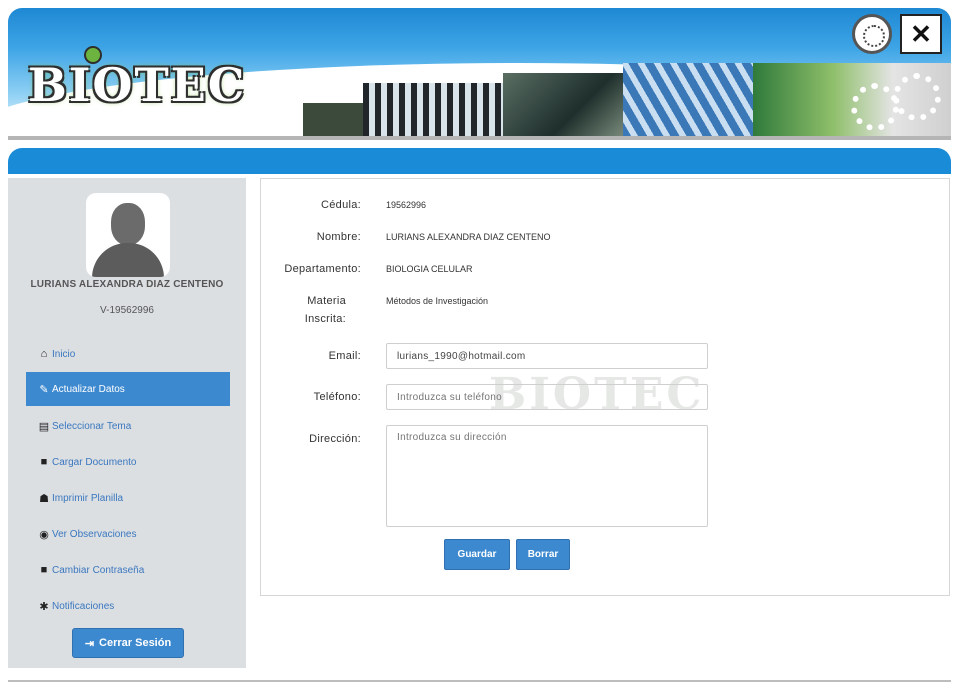 The width and height of the screenshot is (953, 685). Describe the element at coordinates (921, 34) in the screenshot. I see `faculty-emblem-icon: ✕` at that location.